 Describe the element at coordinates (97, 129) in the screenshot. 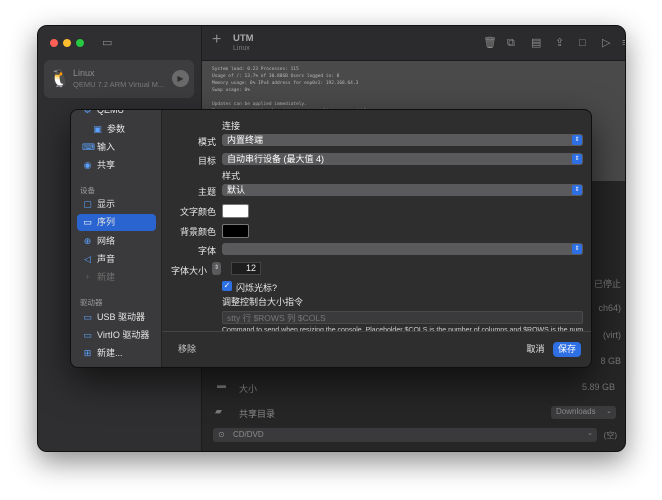

I see `list-icon: ▣` at that location.